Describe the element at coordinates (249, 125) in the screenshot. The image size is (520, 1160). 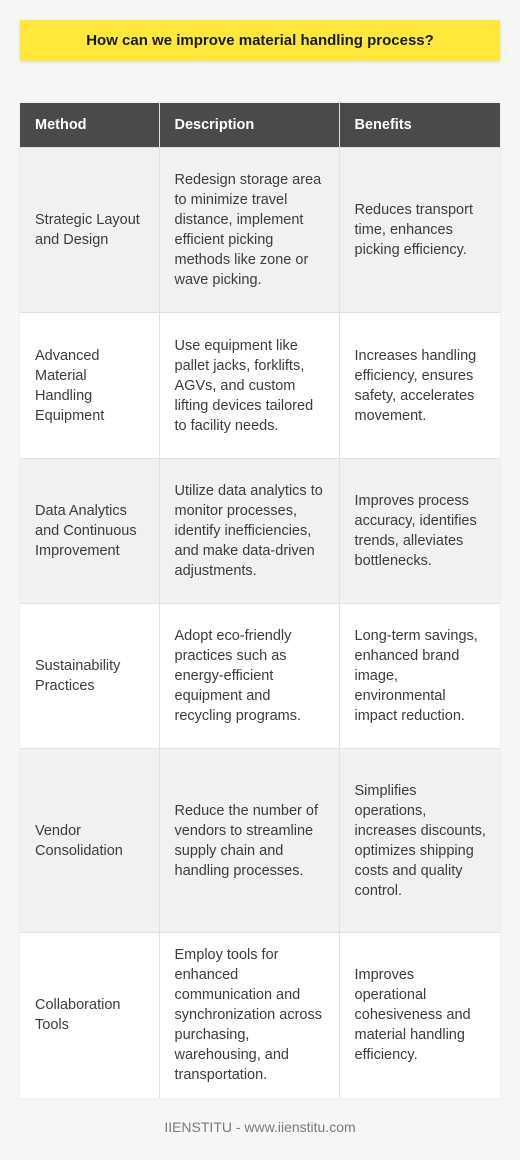
I see `header-description: Description` at that location.